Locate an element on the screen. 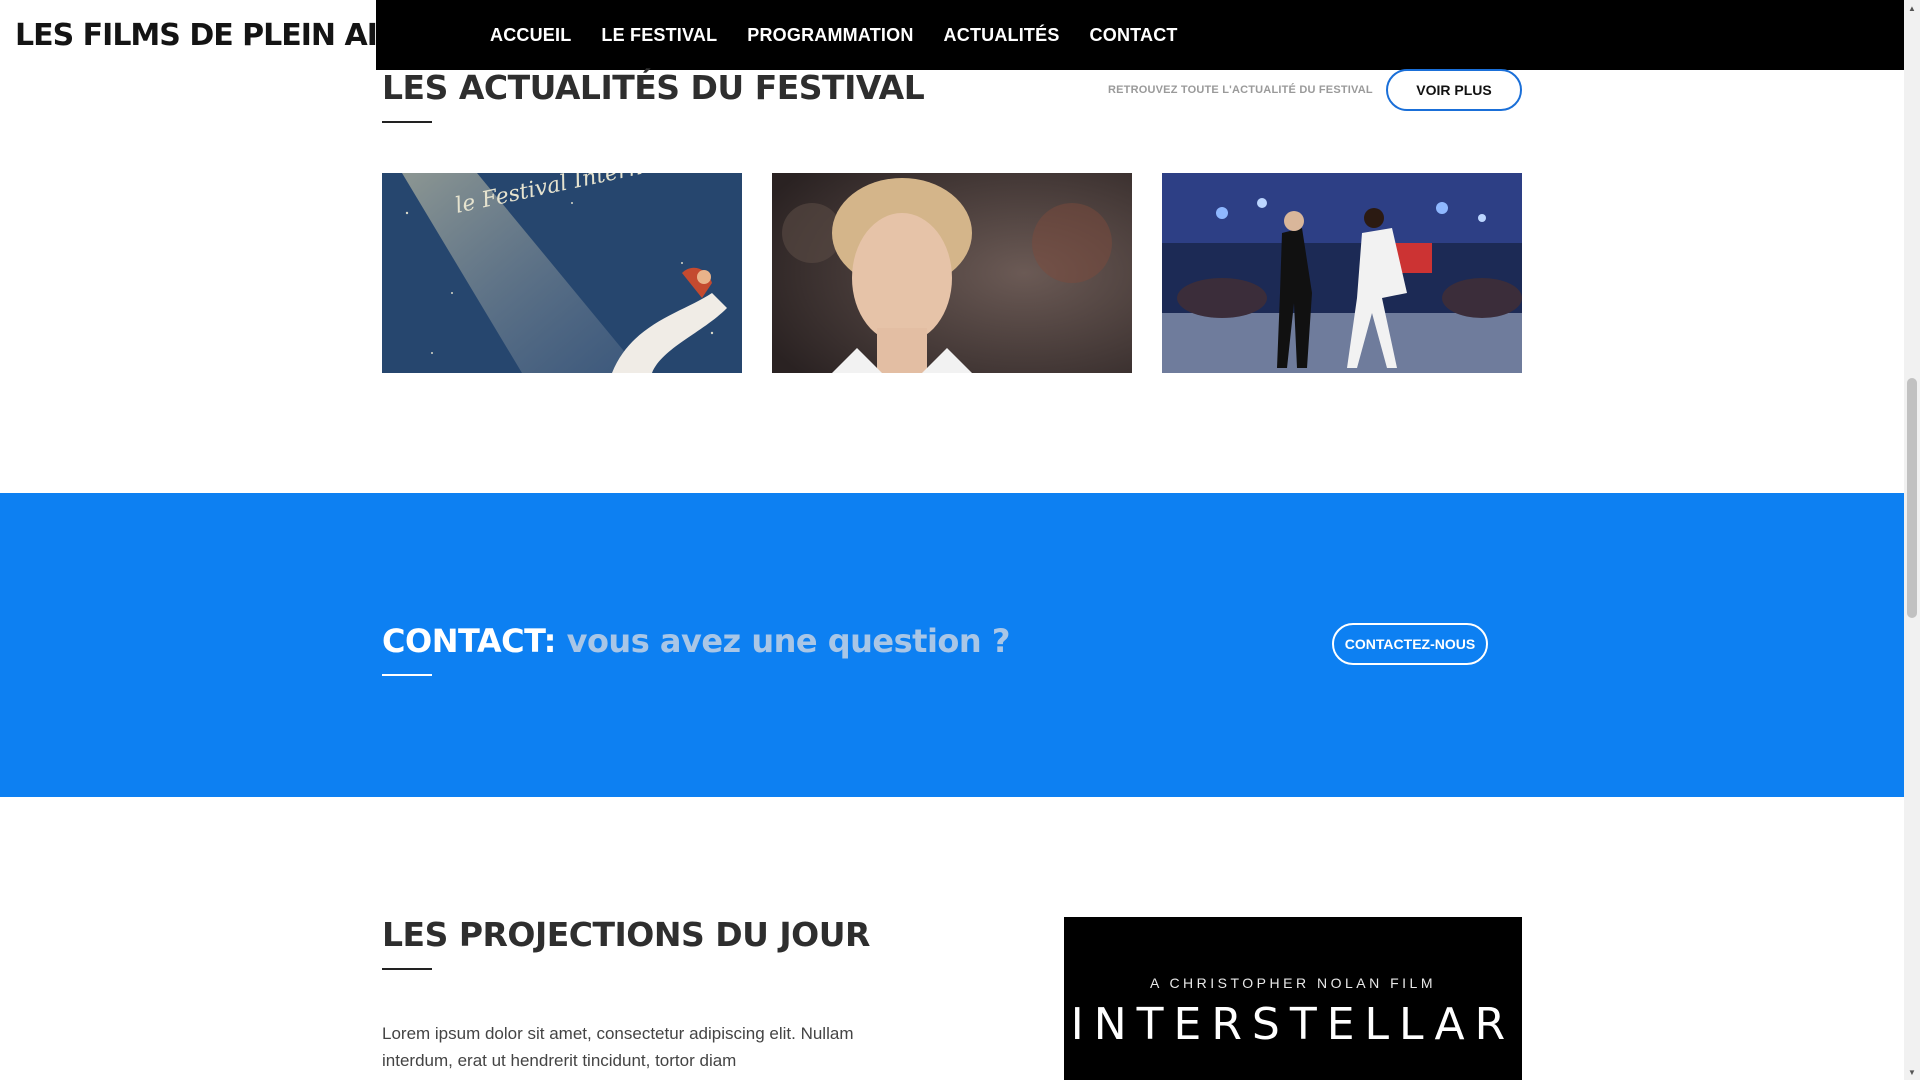 Image resolution: width=1920 pixels, height=1080 pixels. contactez-nous-button: CONTACTEZ-NOUS is located at coordinates (1410, 644).